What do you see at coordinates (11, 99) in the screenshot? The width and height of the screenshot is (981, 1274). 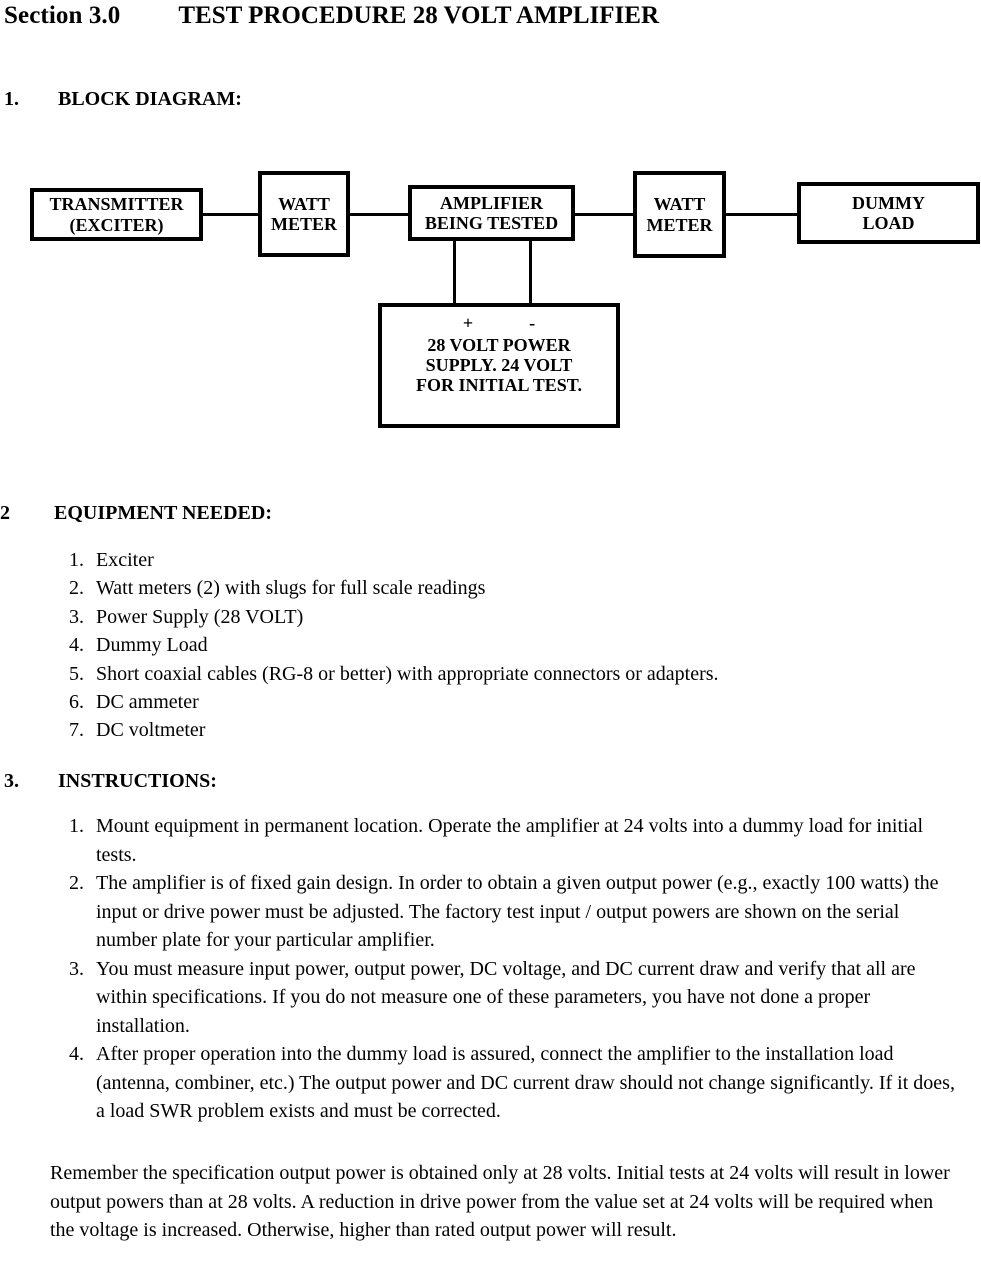 I see `block-diagram-heading-number: 1.` at bounding box center [11, 99].